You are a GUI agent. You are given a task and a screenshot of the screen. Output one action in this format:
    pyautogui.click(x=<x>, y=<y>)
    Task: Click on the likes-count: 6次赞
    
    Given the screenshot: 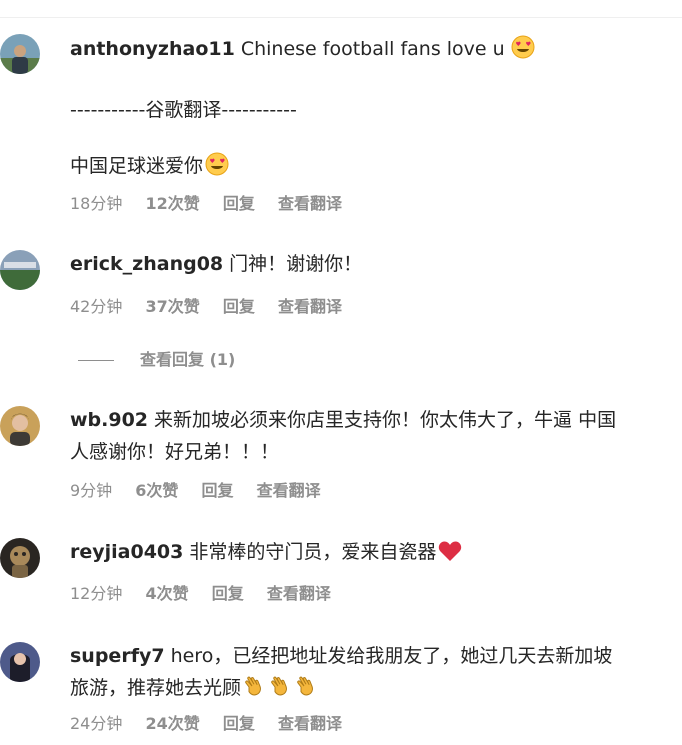 What is the action you would take?
    pyautogui.click(x=156, y=490)
    